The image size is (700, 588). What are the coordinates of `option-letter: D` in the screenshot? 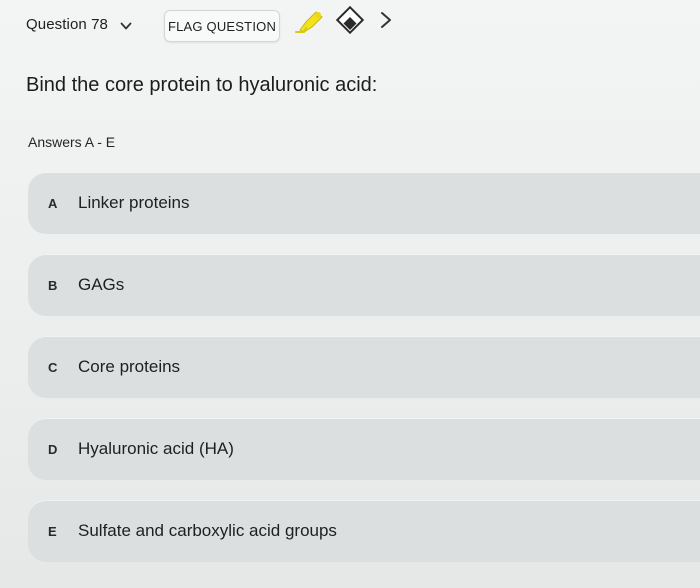 It's located at (53, 449).